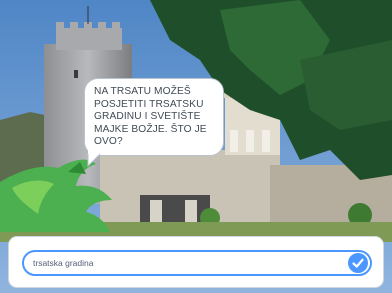 This screenshot has width=392, height=293. Describe the element at coordinates (94, 159) in the screenshot. I see `speech-bubble-tail` at that location.